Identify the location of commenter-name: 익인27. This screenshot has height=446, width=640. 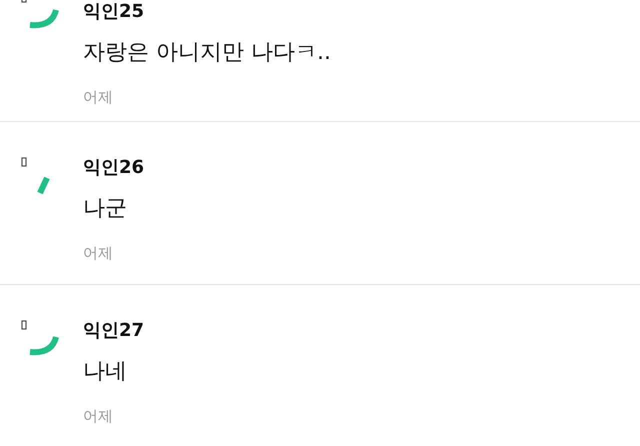
(114, 331).